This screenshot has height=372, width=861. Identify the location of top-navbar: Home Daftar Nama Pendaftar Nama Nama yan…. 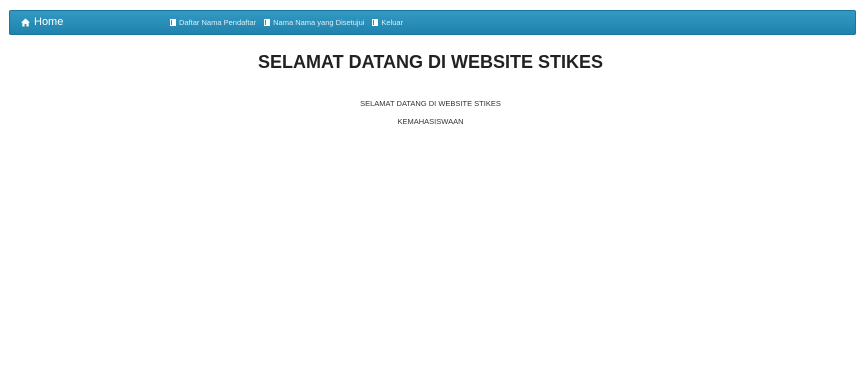
(432, 22).